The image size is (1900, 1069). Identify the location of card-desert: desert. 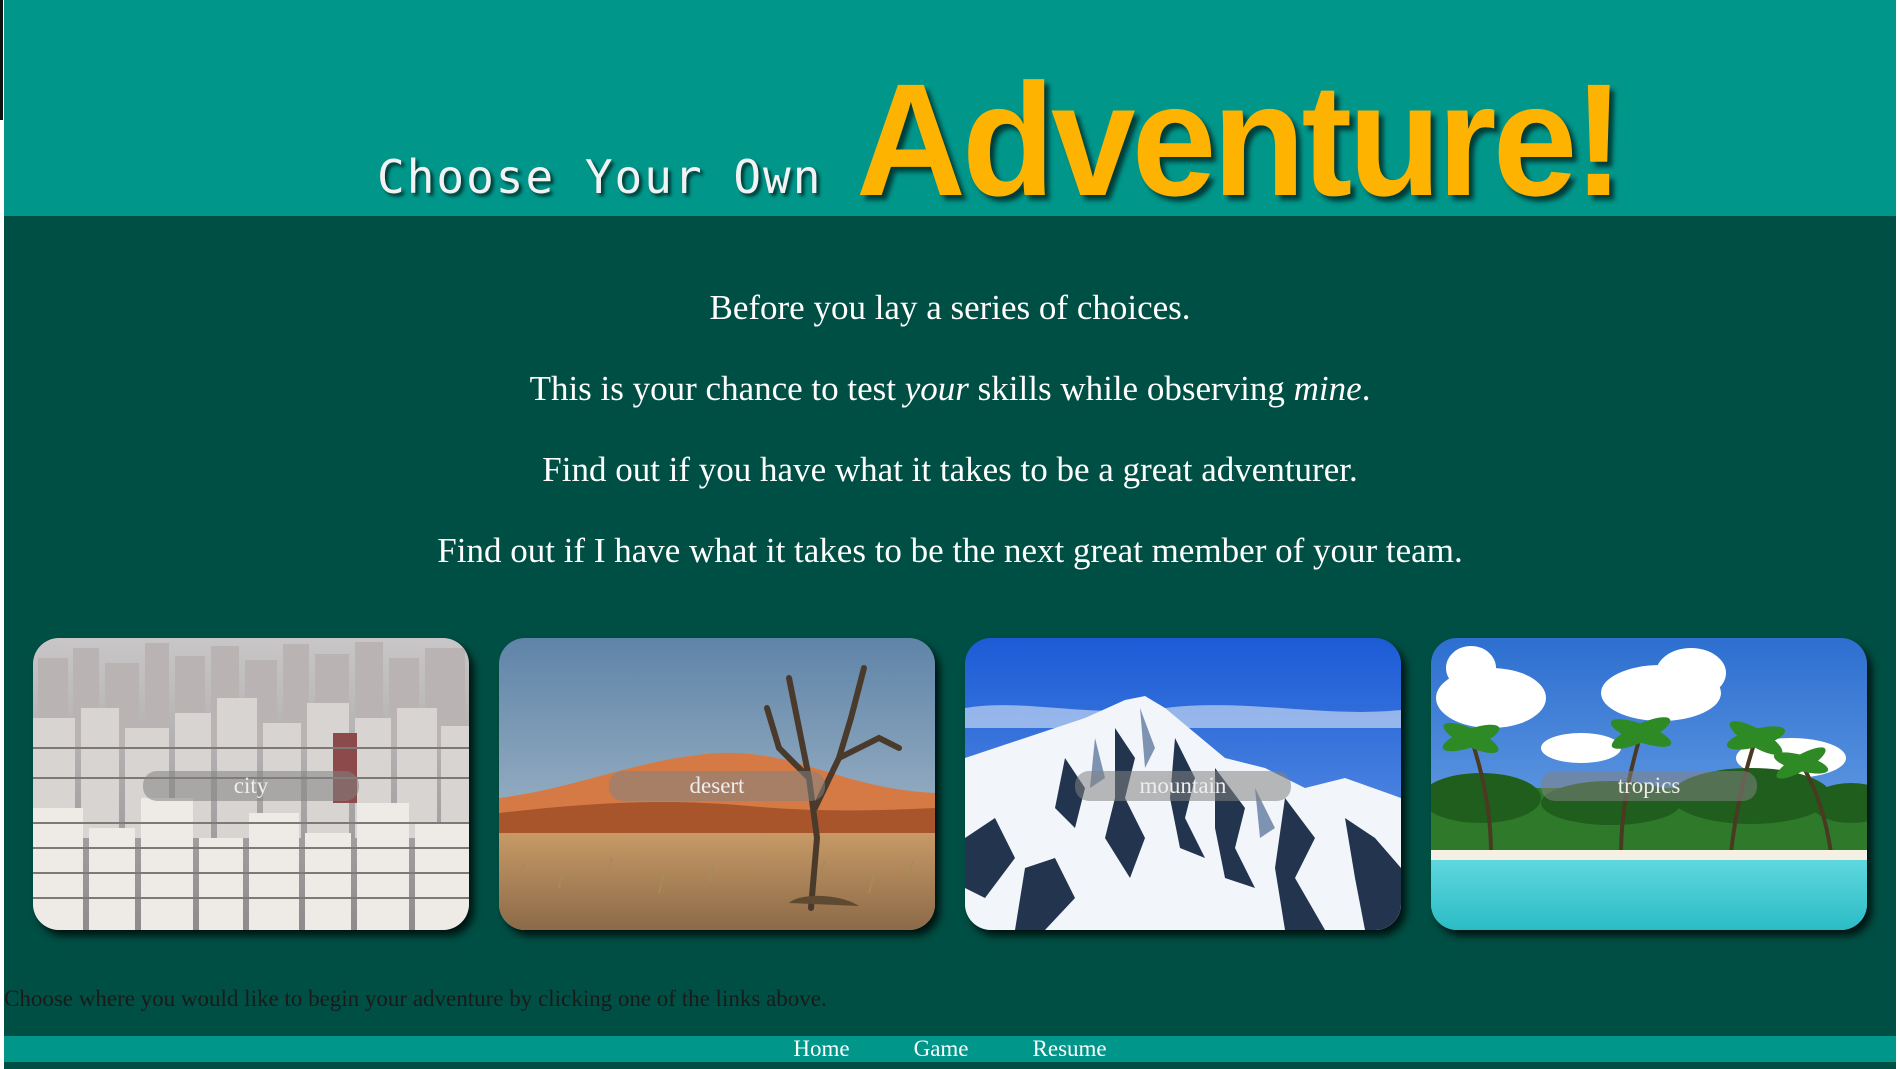
(717, 784).